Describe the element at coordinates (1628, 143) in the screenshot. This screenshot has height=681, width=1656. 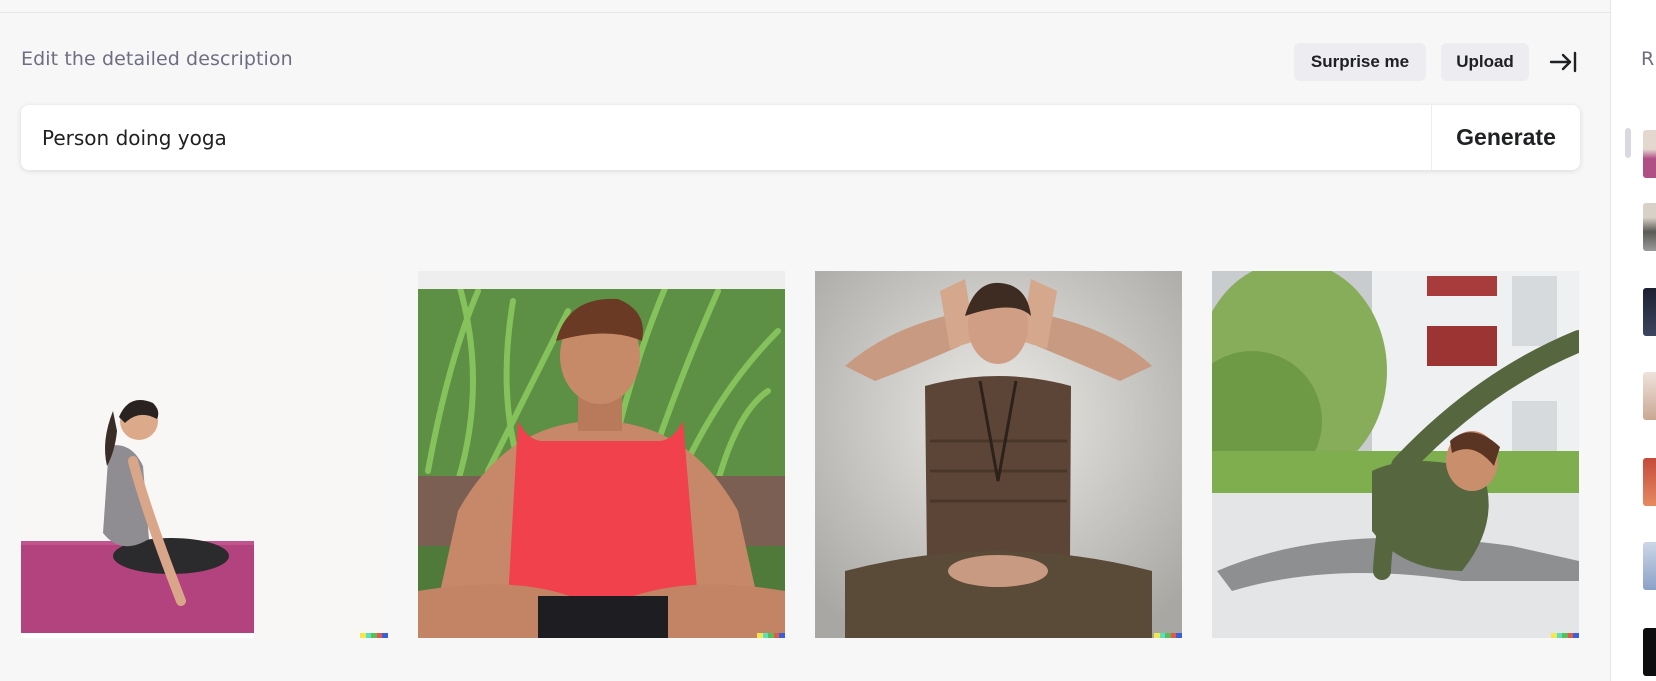
I see `history-scrollbar` at that location.